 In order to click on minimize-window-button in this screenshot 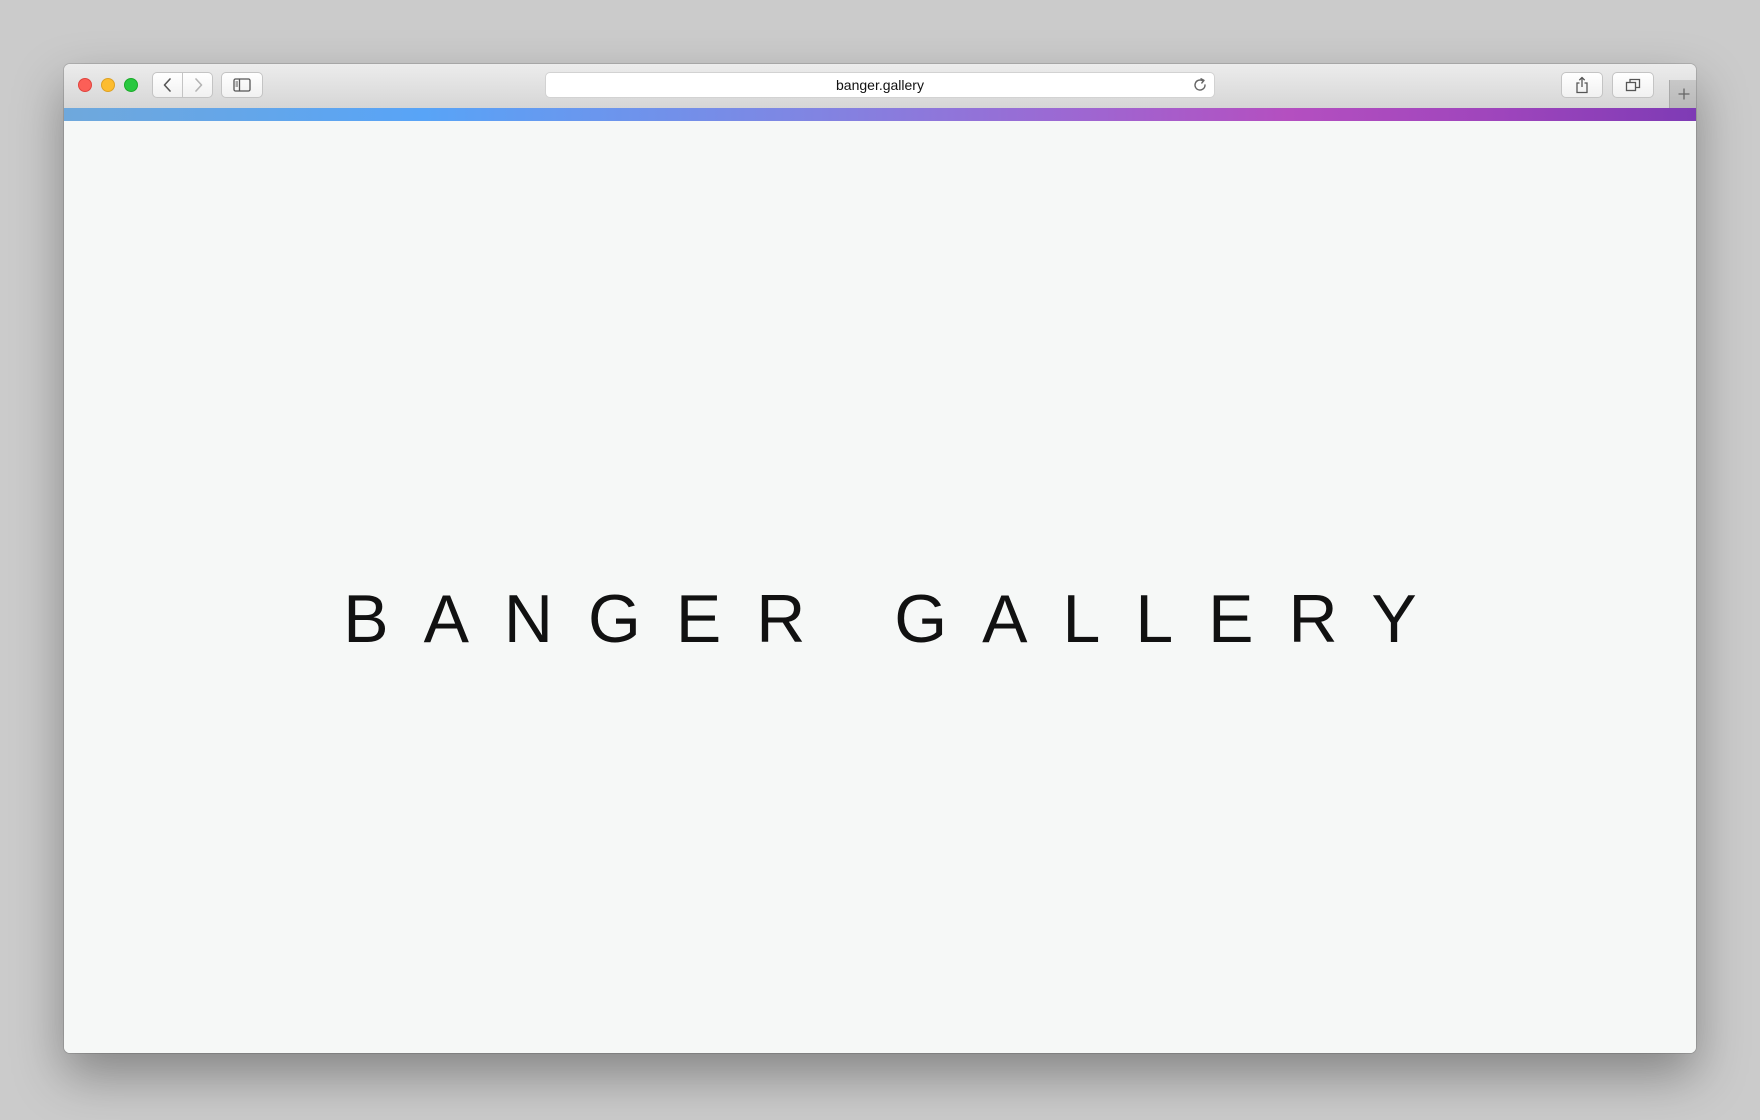, I will do `click(108, 85)`.